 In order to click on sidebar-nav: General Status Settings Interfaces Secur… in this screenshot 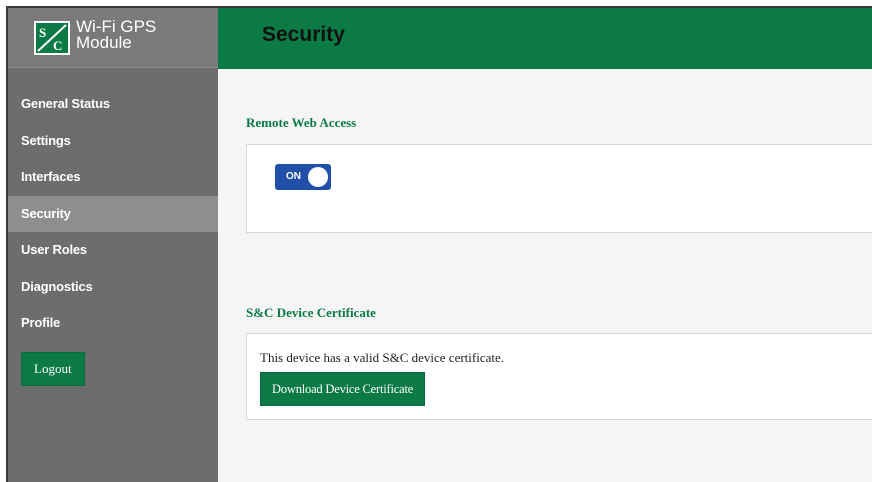, I will do `click(113, 214)`.